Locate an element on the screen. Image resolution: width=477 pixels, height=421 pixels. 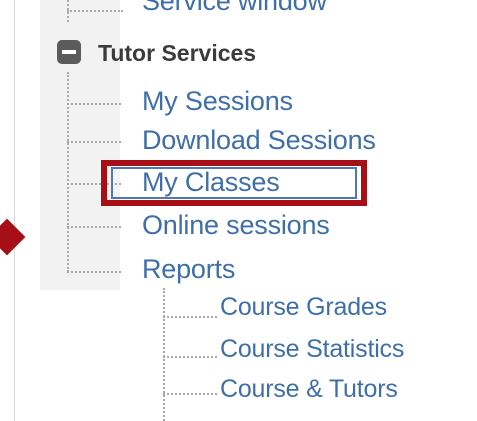
tree-item-course-grades: Course Grades is located at coordinates (303, 307).